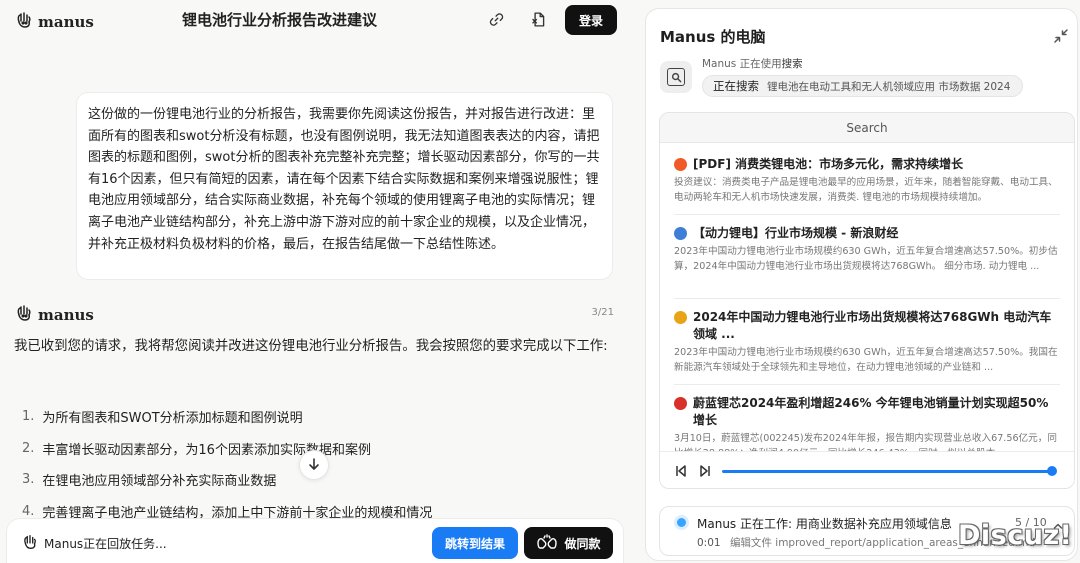 The image size is (1080, 563). I want to click on watermark-logo: Discuz!, so click(1015, 535).